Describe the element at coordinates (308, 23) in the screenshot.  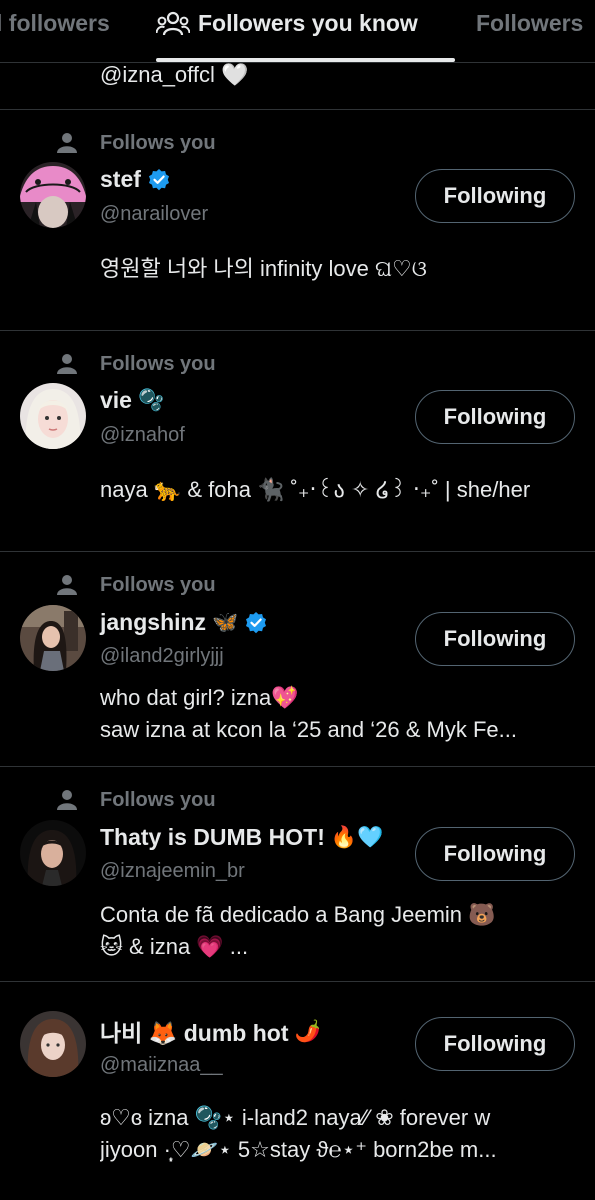
I see `tab-label: Followers you know` at that location.